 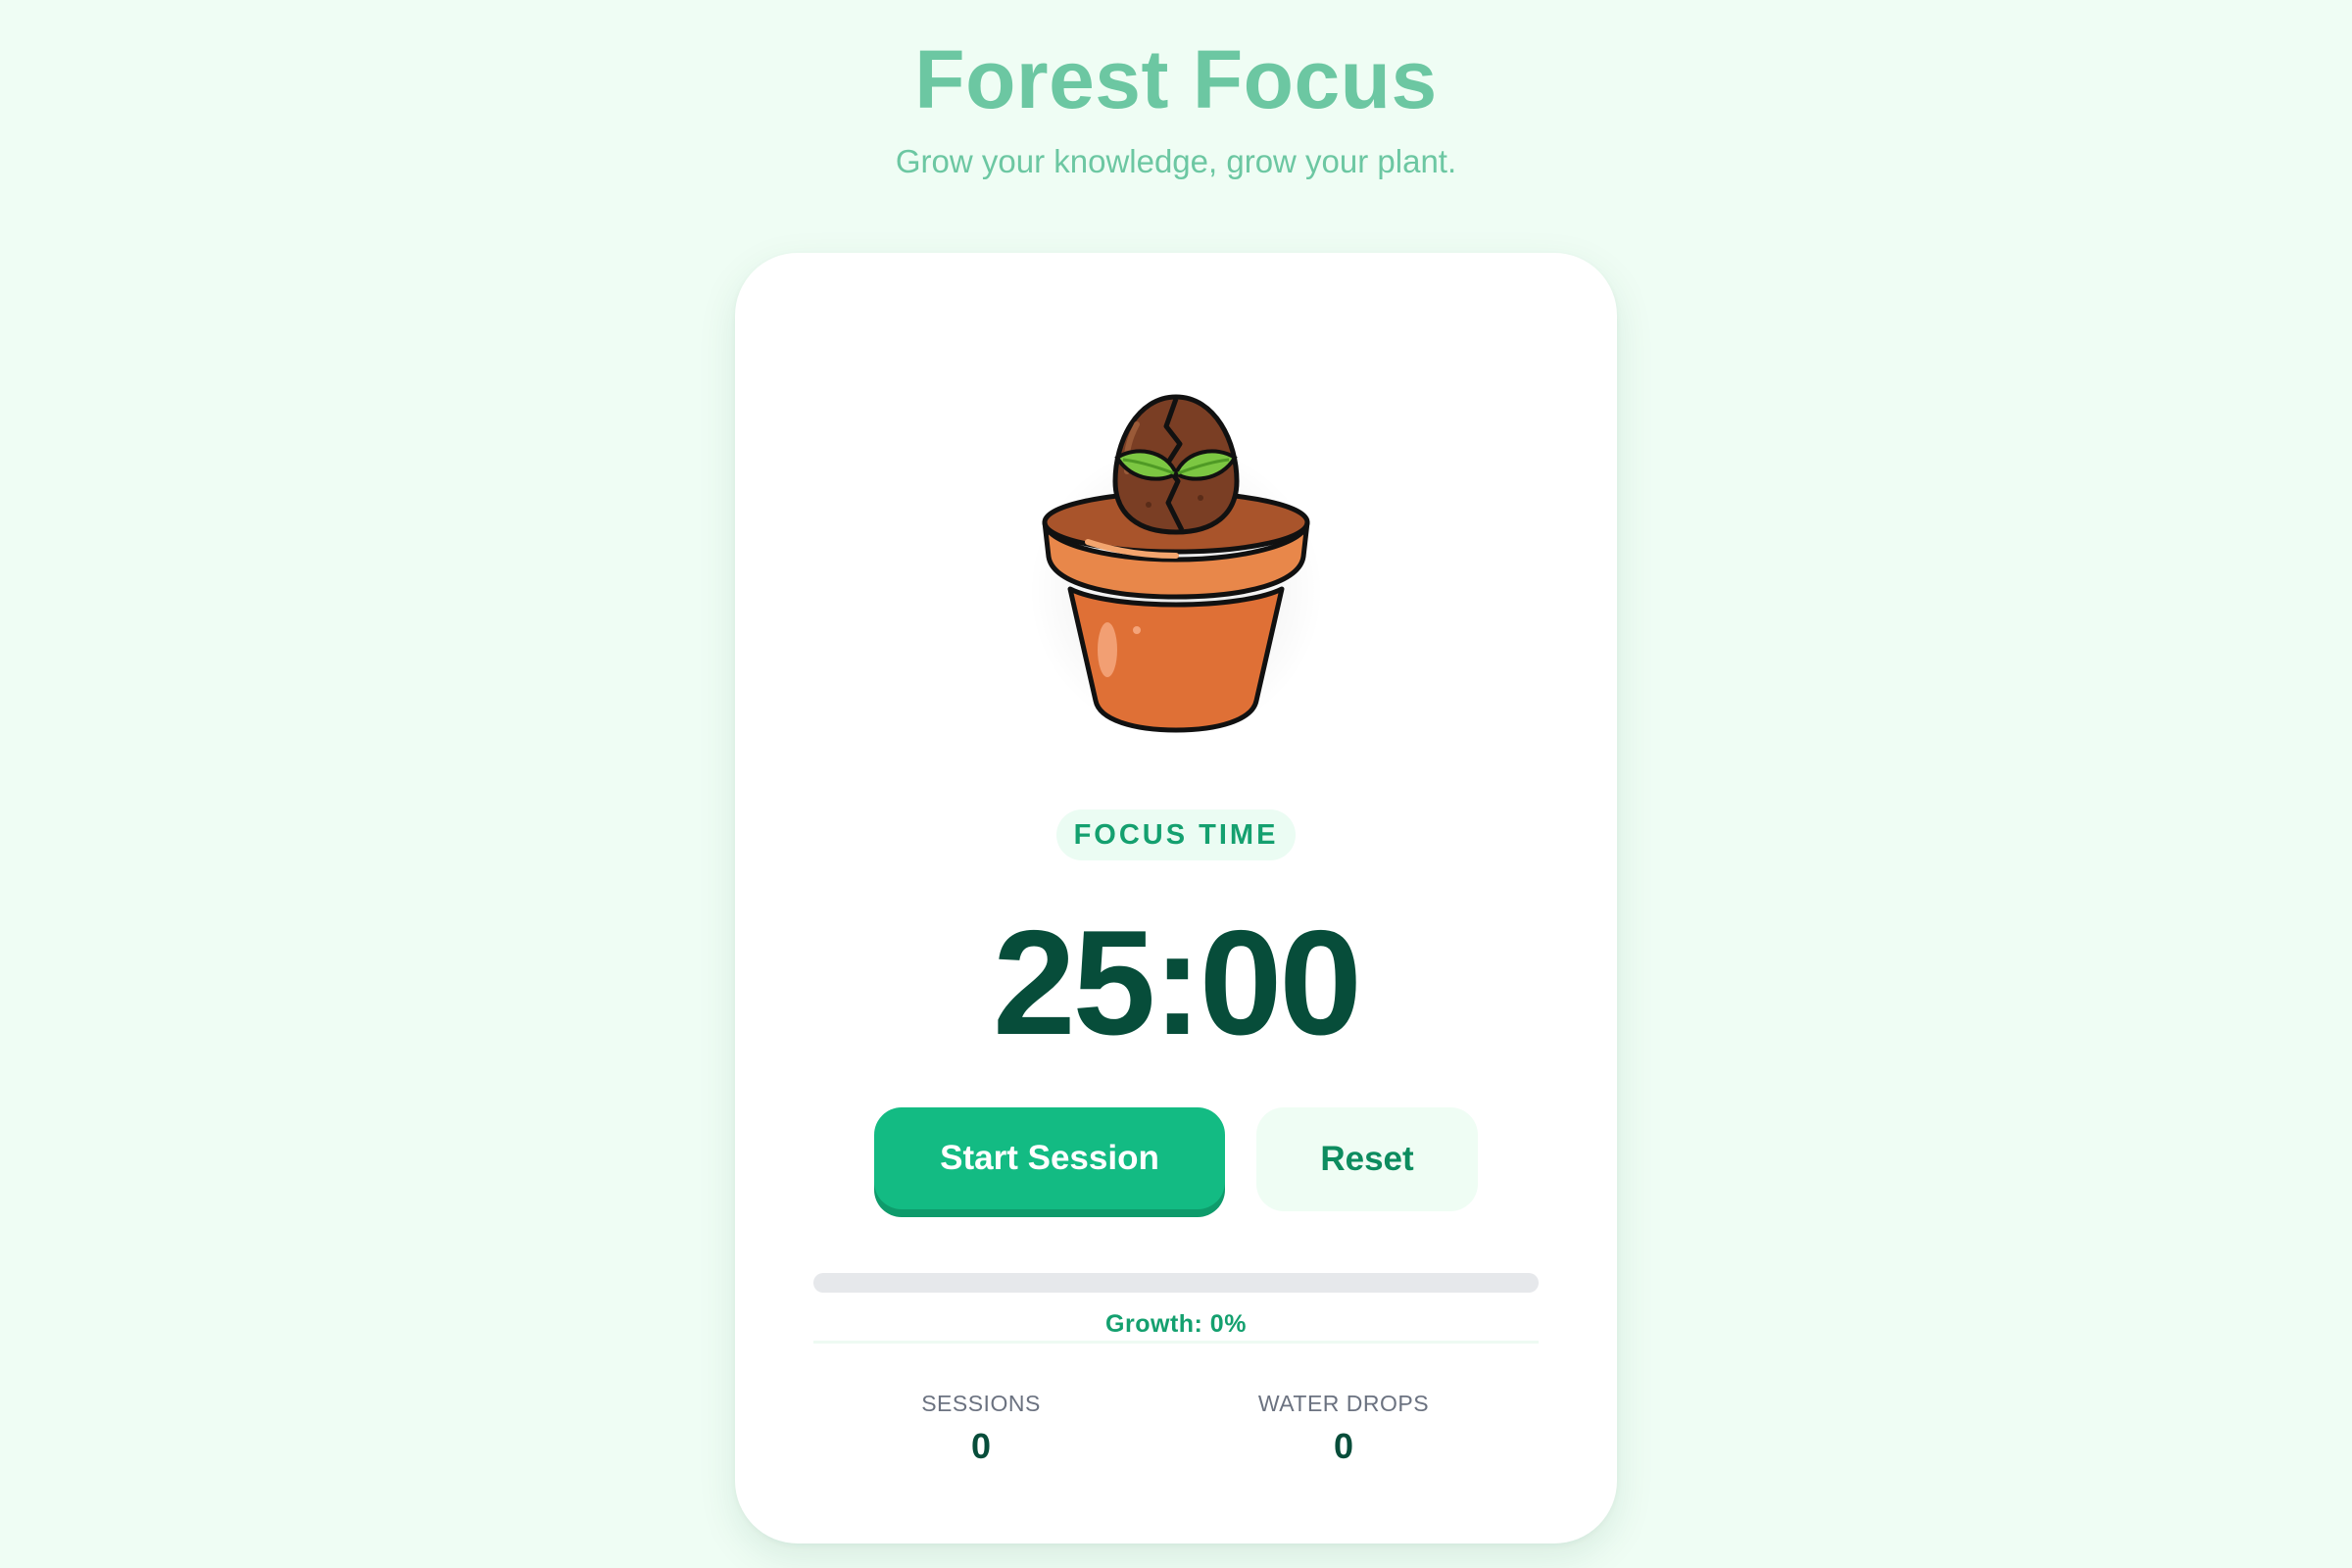 What do you see at coordinates (1367, 1159) in the screenshot?
I see `reset-button: Reset` at bounding box center [1367, 1159].